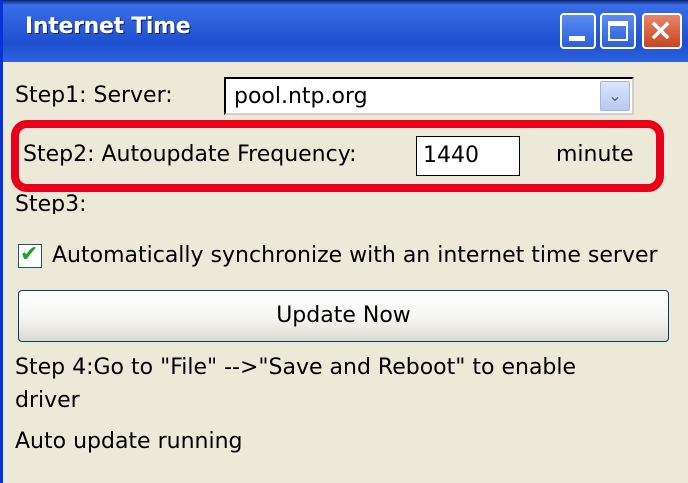  I want to click on step1-label: Step1: Server:, so click(94, 95).